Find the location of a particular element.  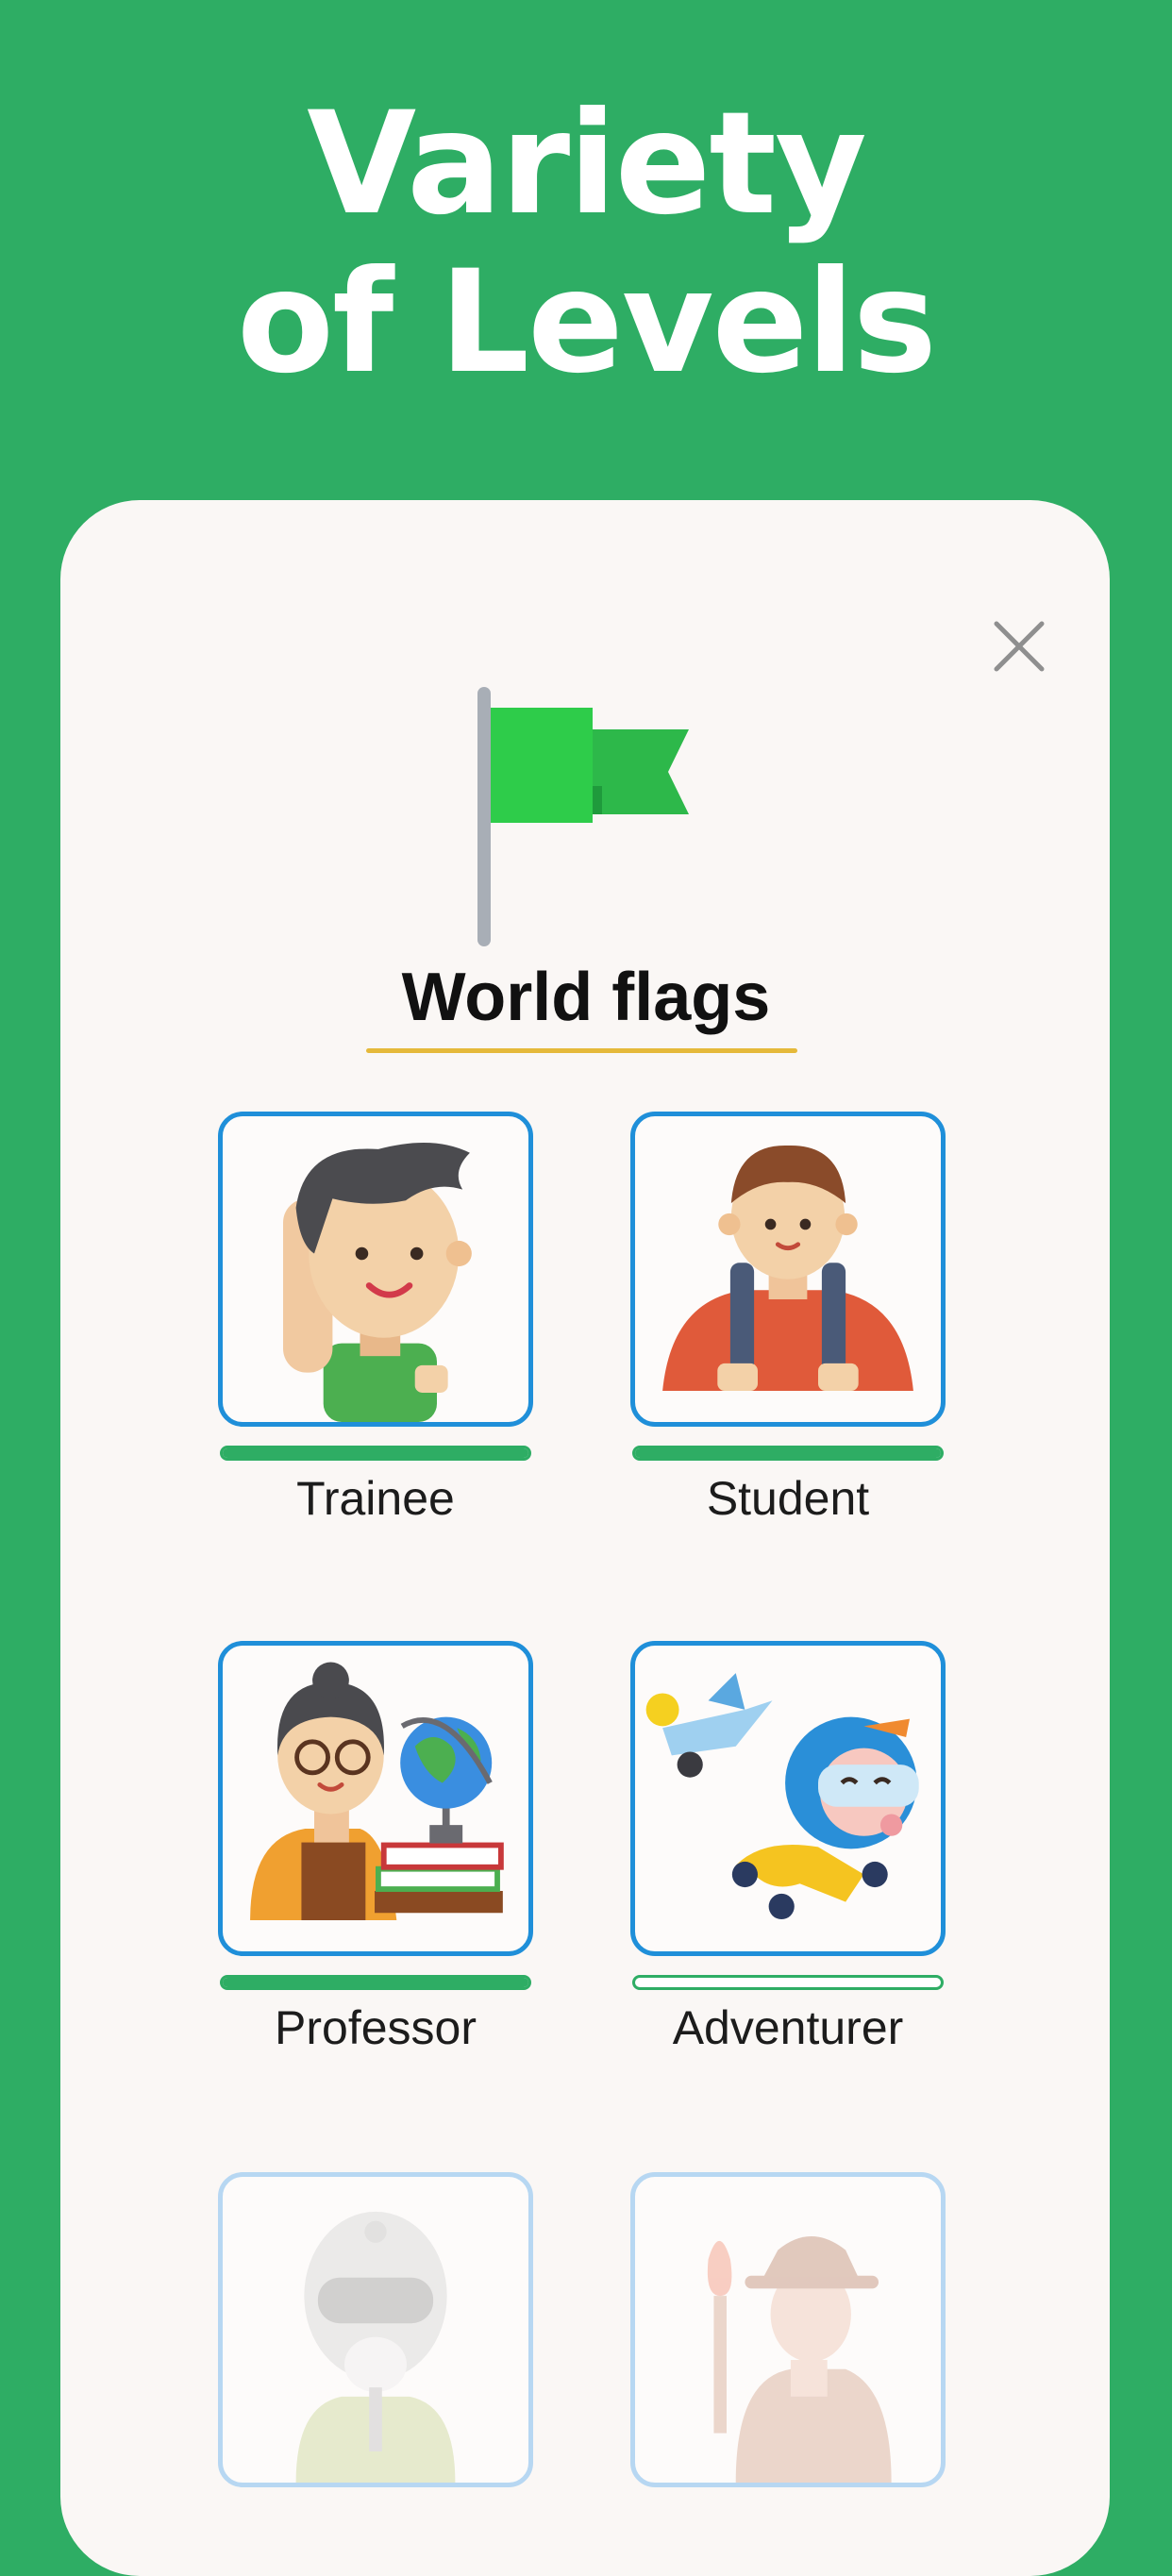

headline: Variety of Levels is located at coordinates (586, 243).